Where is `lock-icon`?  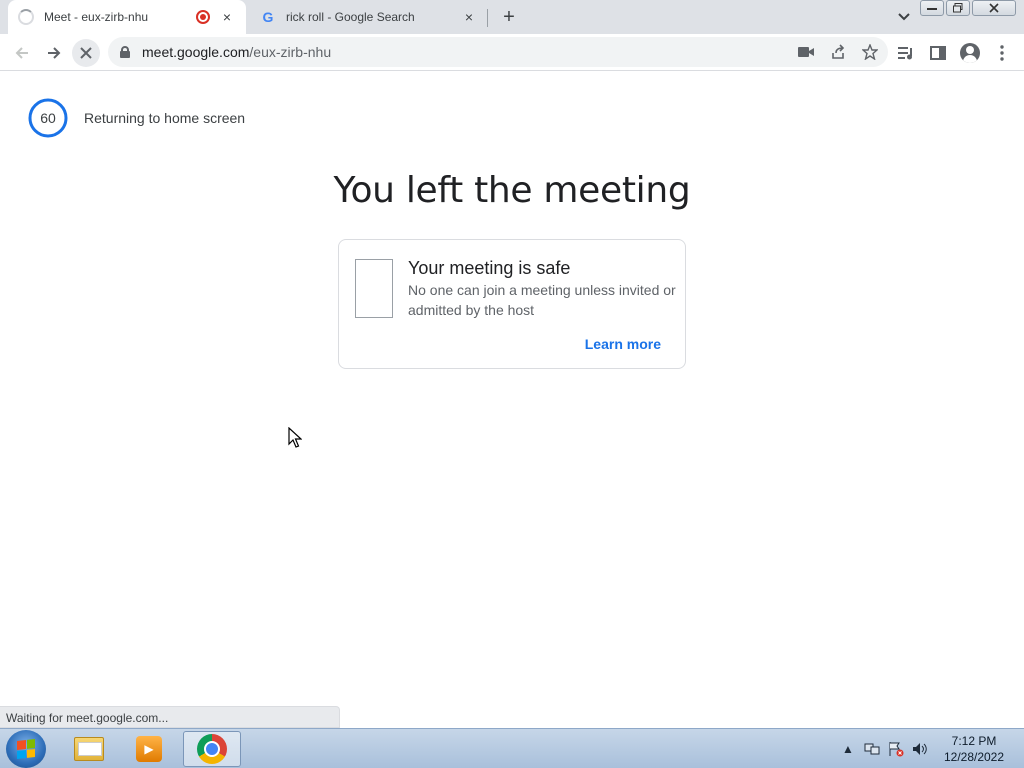 lock-icon is located at coordinates (125, 52).